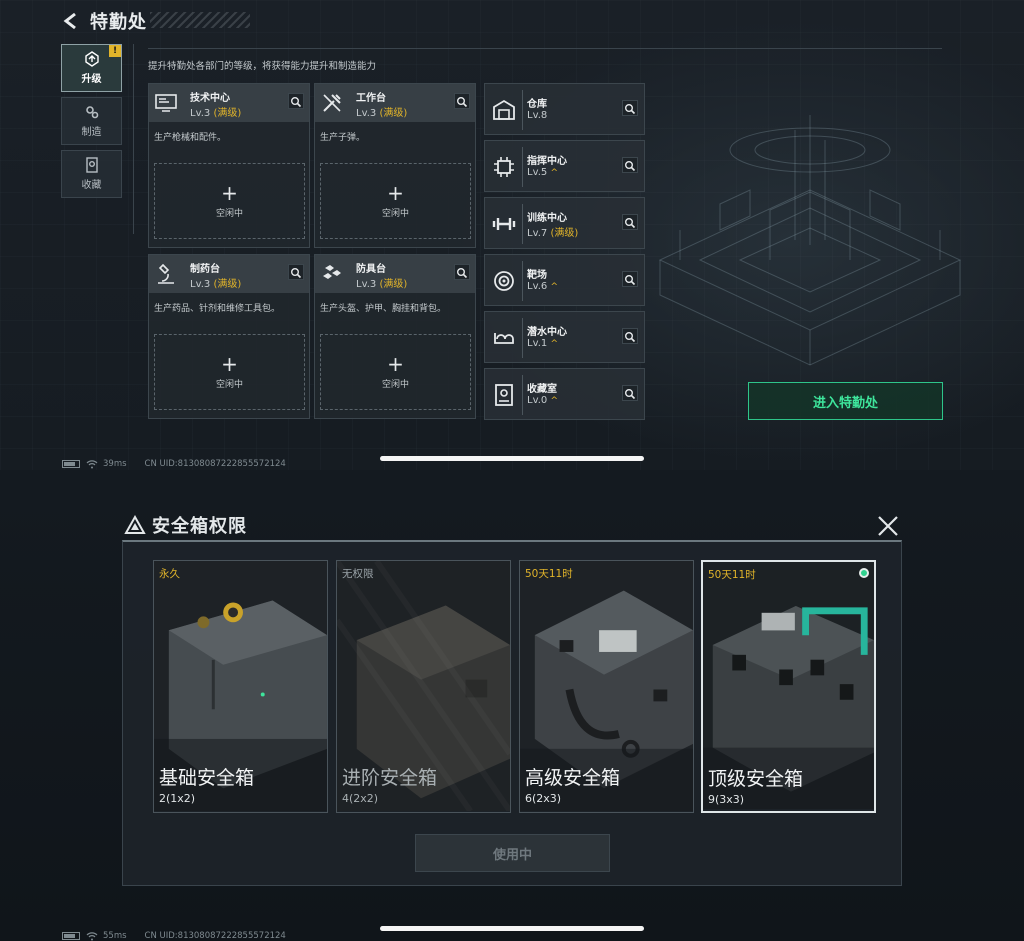  I want to click on dialog-title: 安全箱权限, so click(199, 526).